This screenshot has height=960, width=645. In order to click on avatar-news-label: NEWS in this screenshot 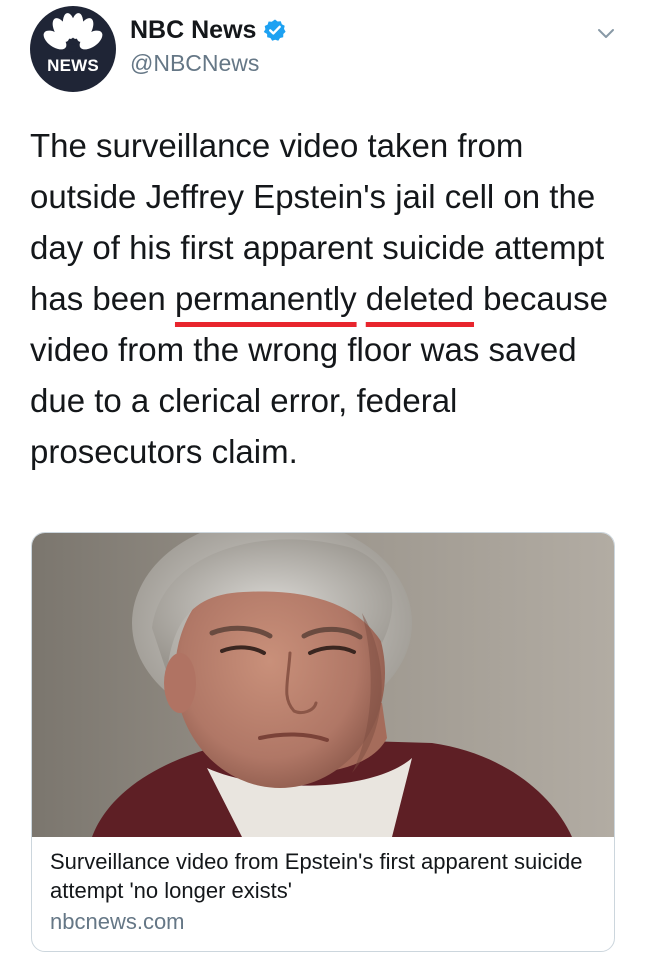, I will do `click(73, 65)`.